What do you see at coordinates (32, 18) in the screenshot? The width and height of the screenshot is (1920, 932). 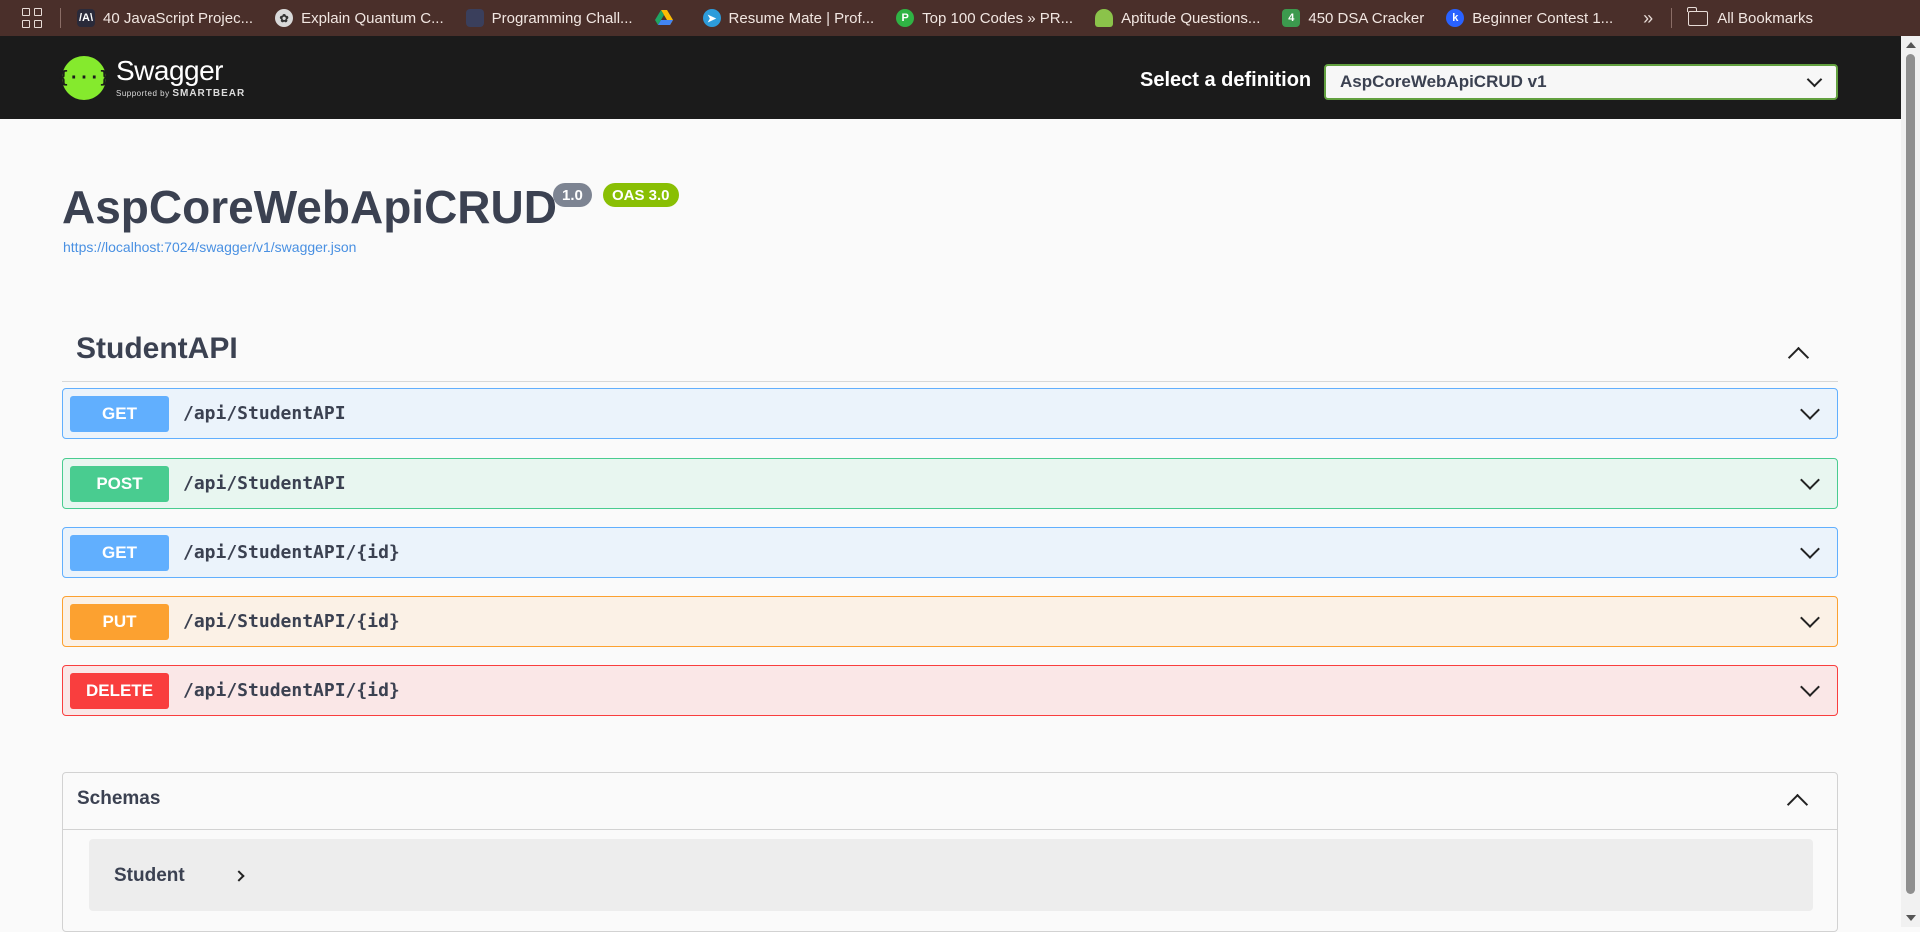 I see `apps-grid-icon` at bounding box center [32, 18].